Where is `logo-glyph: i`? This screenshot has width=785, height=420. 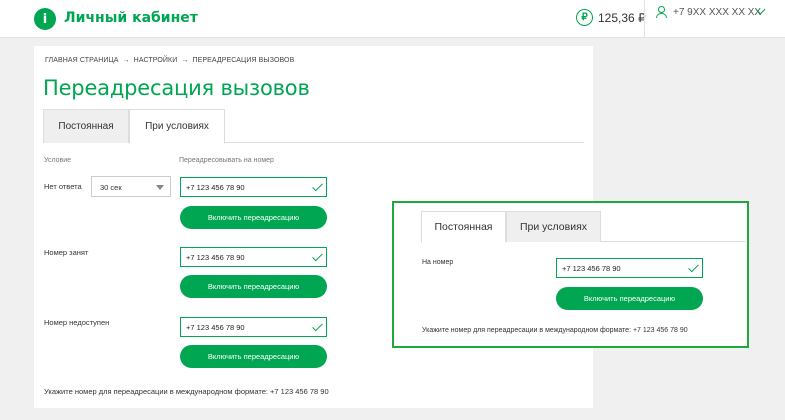 logo-glyph: i is located at coordinates (45, 19).